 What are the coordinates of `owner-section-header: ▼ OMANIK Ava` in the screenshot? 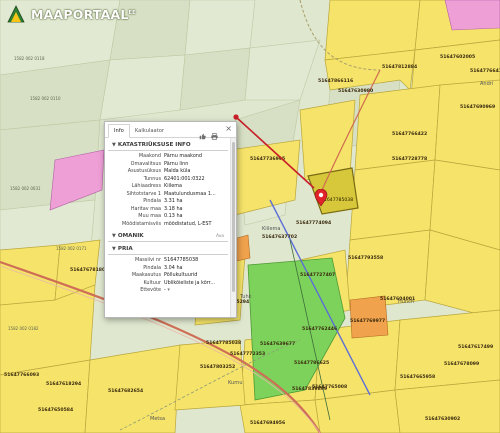 It's located at (168, 235).